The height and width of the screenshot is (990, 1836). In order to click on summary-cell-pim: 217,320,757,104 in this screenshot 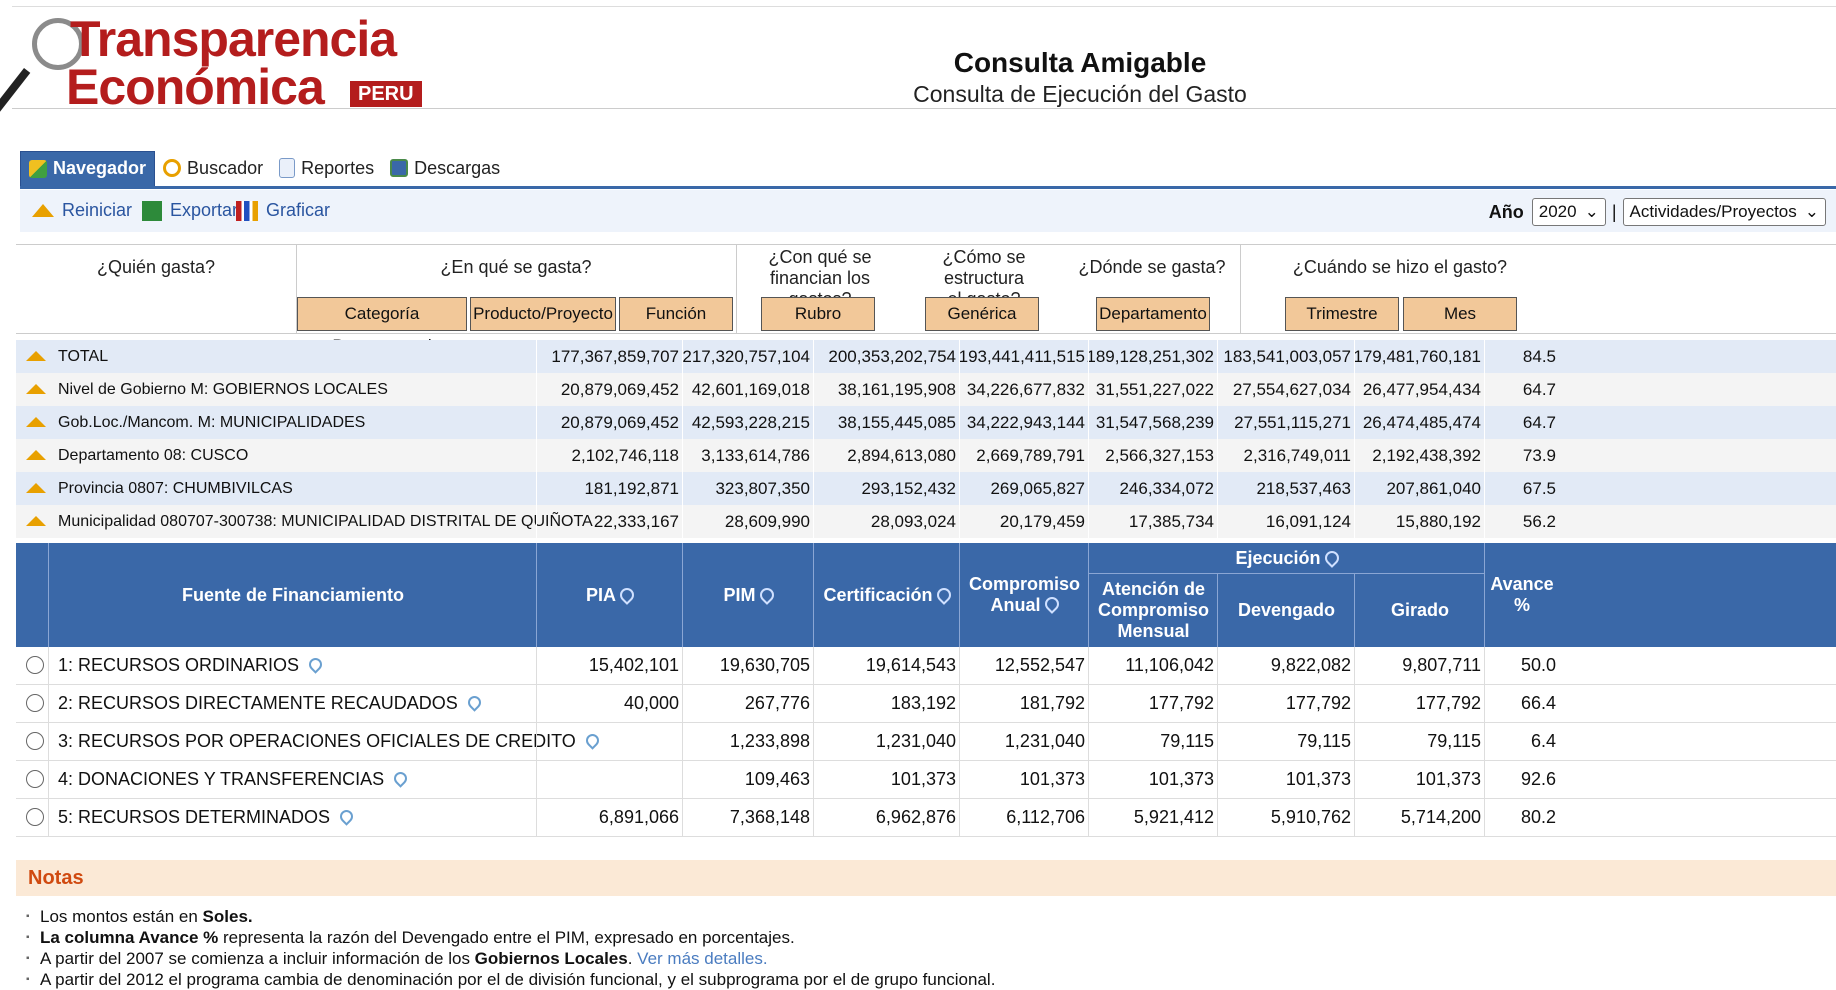, I will do `click(746, 356)`.